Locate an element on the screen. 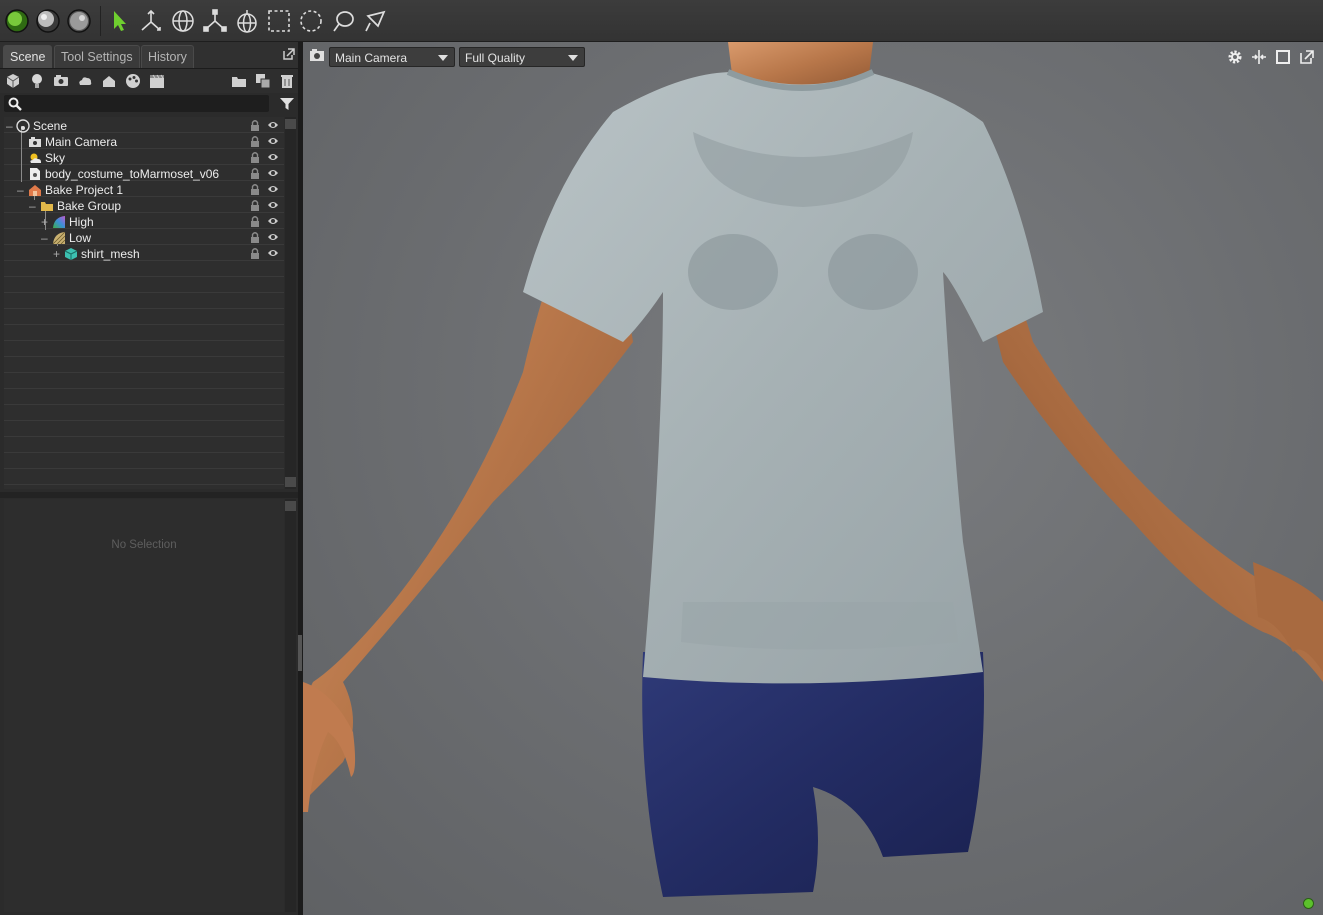 This screenshot has height=915, width=1323. trash-icon is located at coordinates (287, 81).